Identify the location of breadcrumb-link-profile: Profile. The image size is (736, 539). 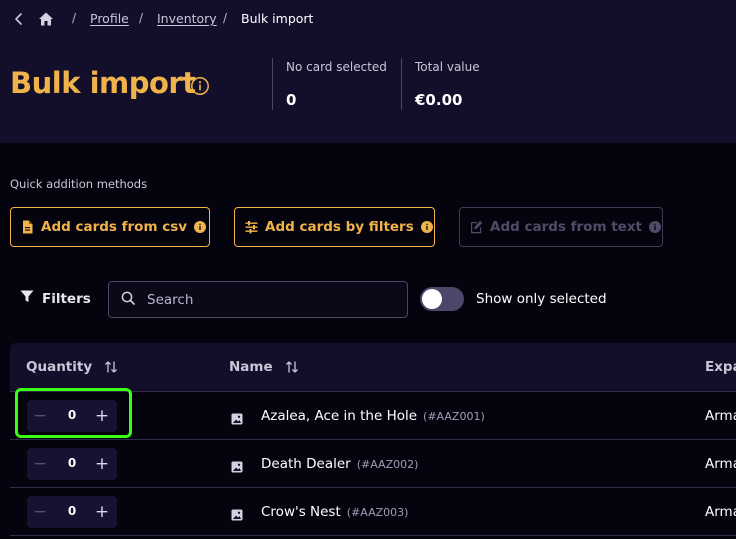
(109, 18).